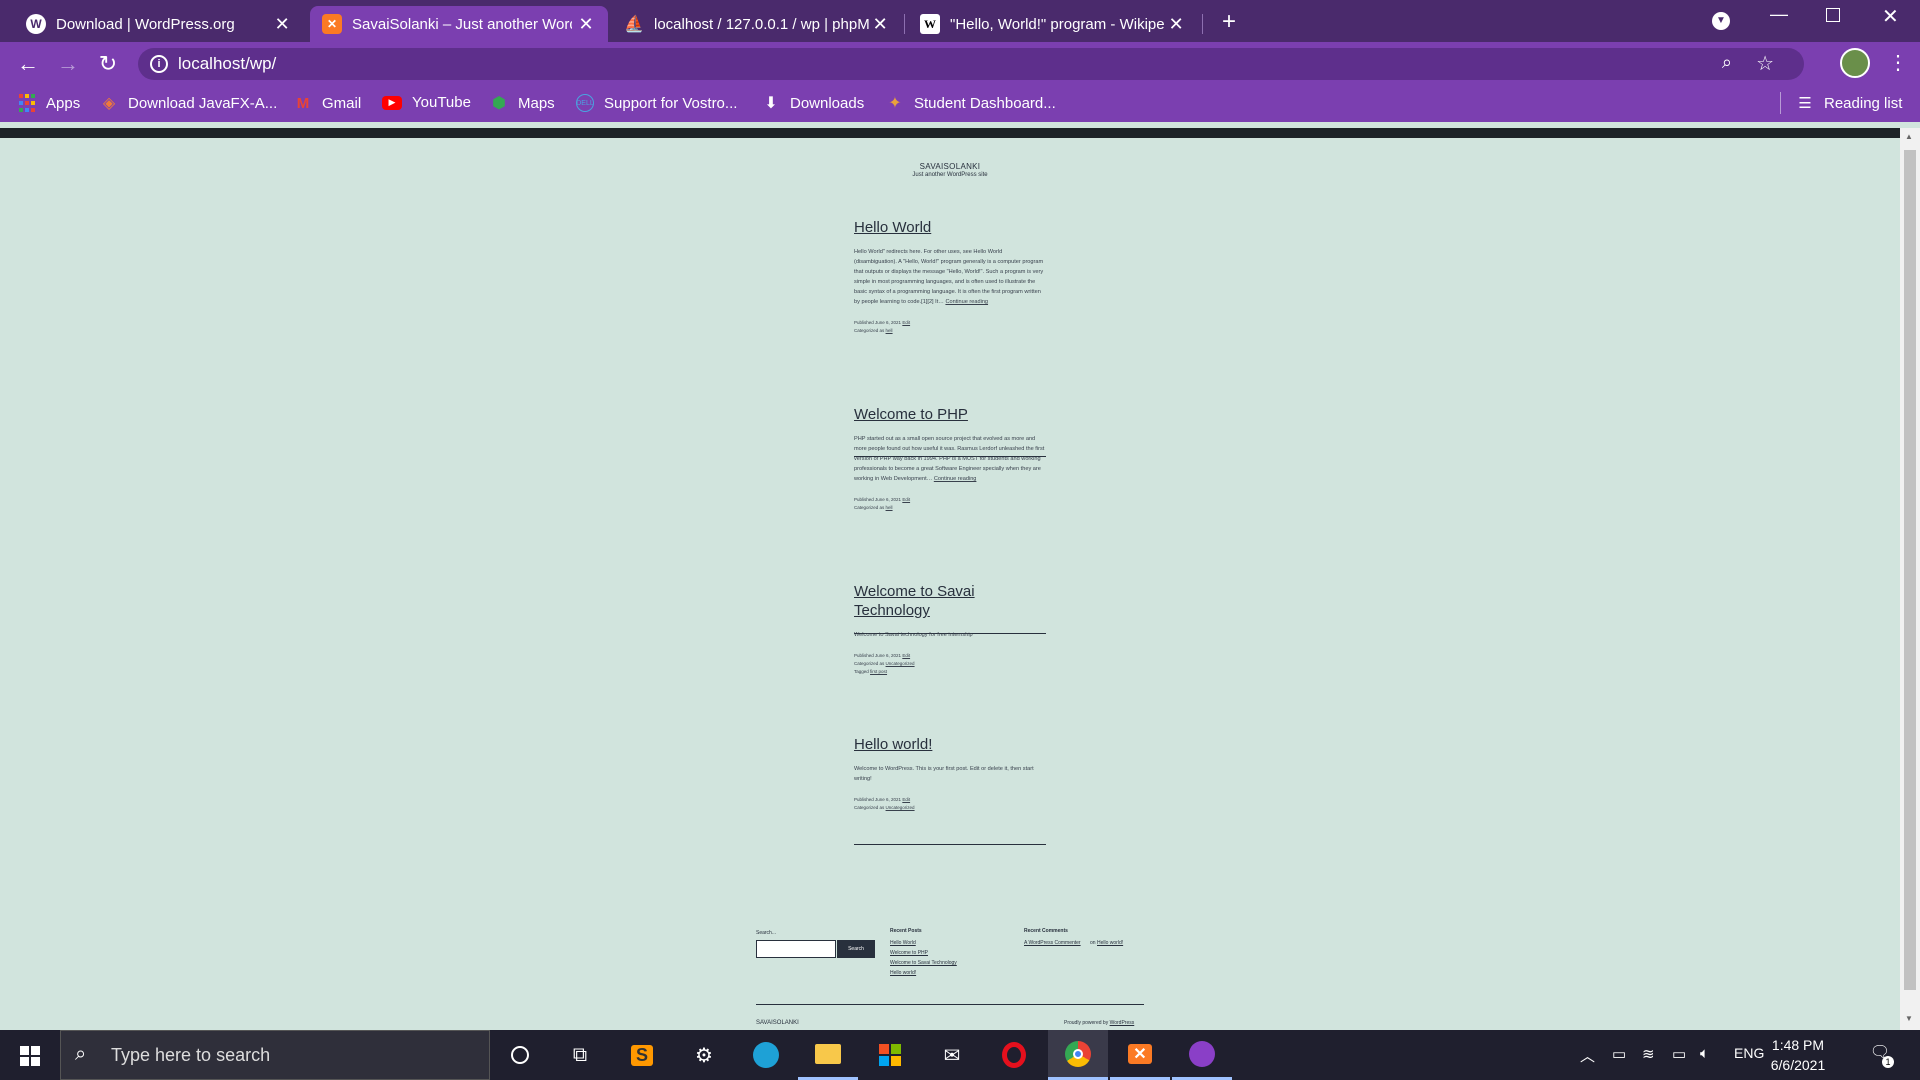 The height and width of the screenshot is (1080, 1920). What do you see at coordinates (1779, 14) in the screenshot?
I see `minimize-icon: —` at bounding box center [1779, 14].